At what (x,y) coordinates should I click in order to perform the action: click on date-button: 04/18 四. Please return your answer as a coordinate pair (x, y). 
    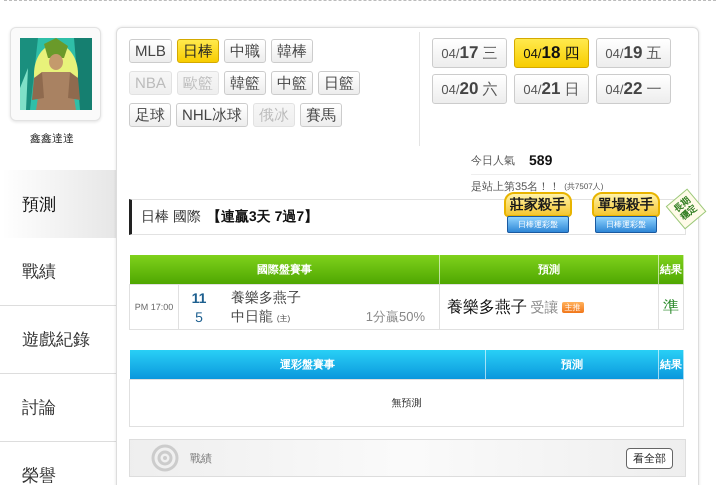
    Looking at the image, I should click on (551, 53).